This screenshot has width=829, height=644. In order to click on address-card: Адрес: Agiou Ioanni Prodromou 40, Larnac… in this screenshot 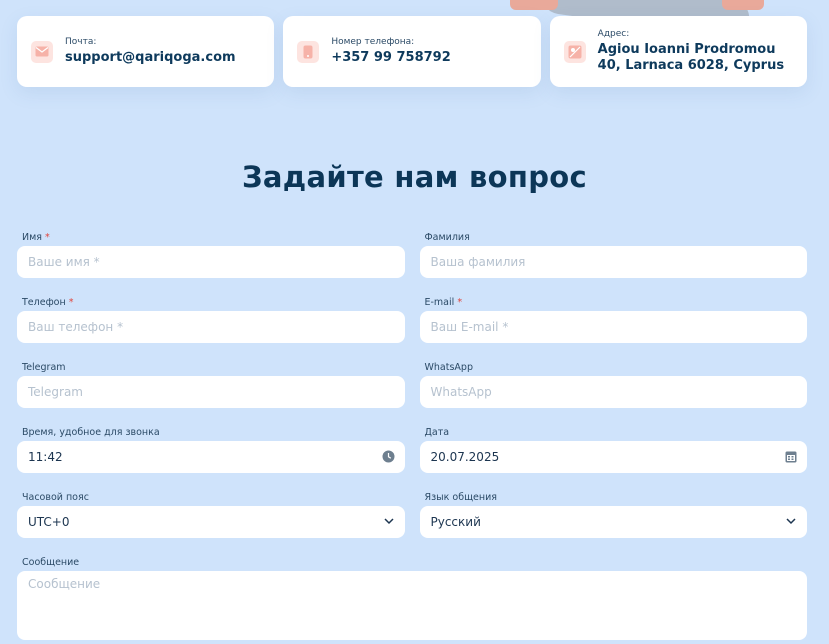, I will do `click(678, 51)`.